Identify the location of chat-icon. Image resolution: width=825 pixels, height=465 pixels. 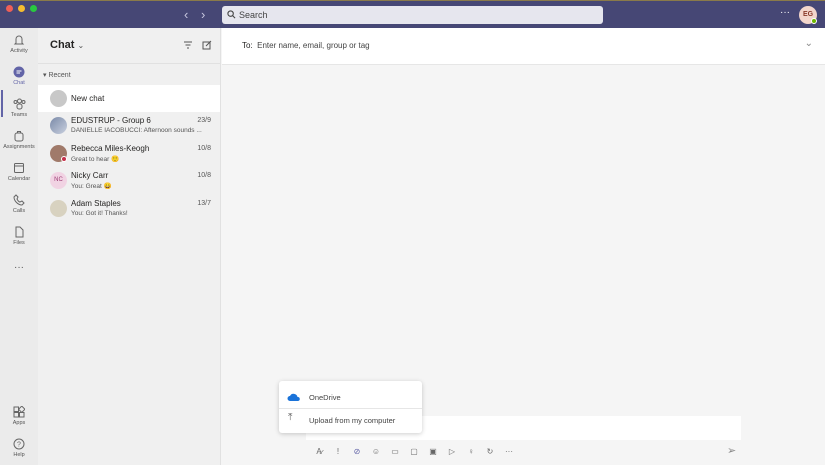
(19, 72).